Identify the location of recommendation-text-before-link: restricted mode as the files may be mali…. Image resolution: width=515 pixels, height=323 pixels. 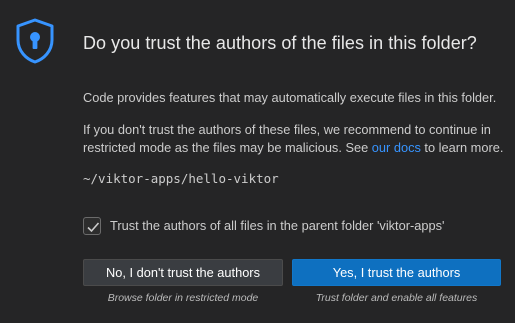
(227, 147).